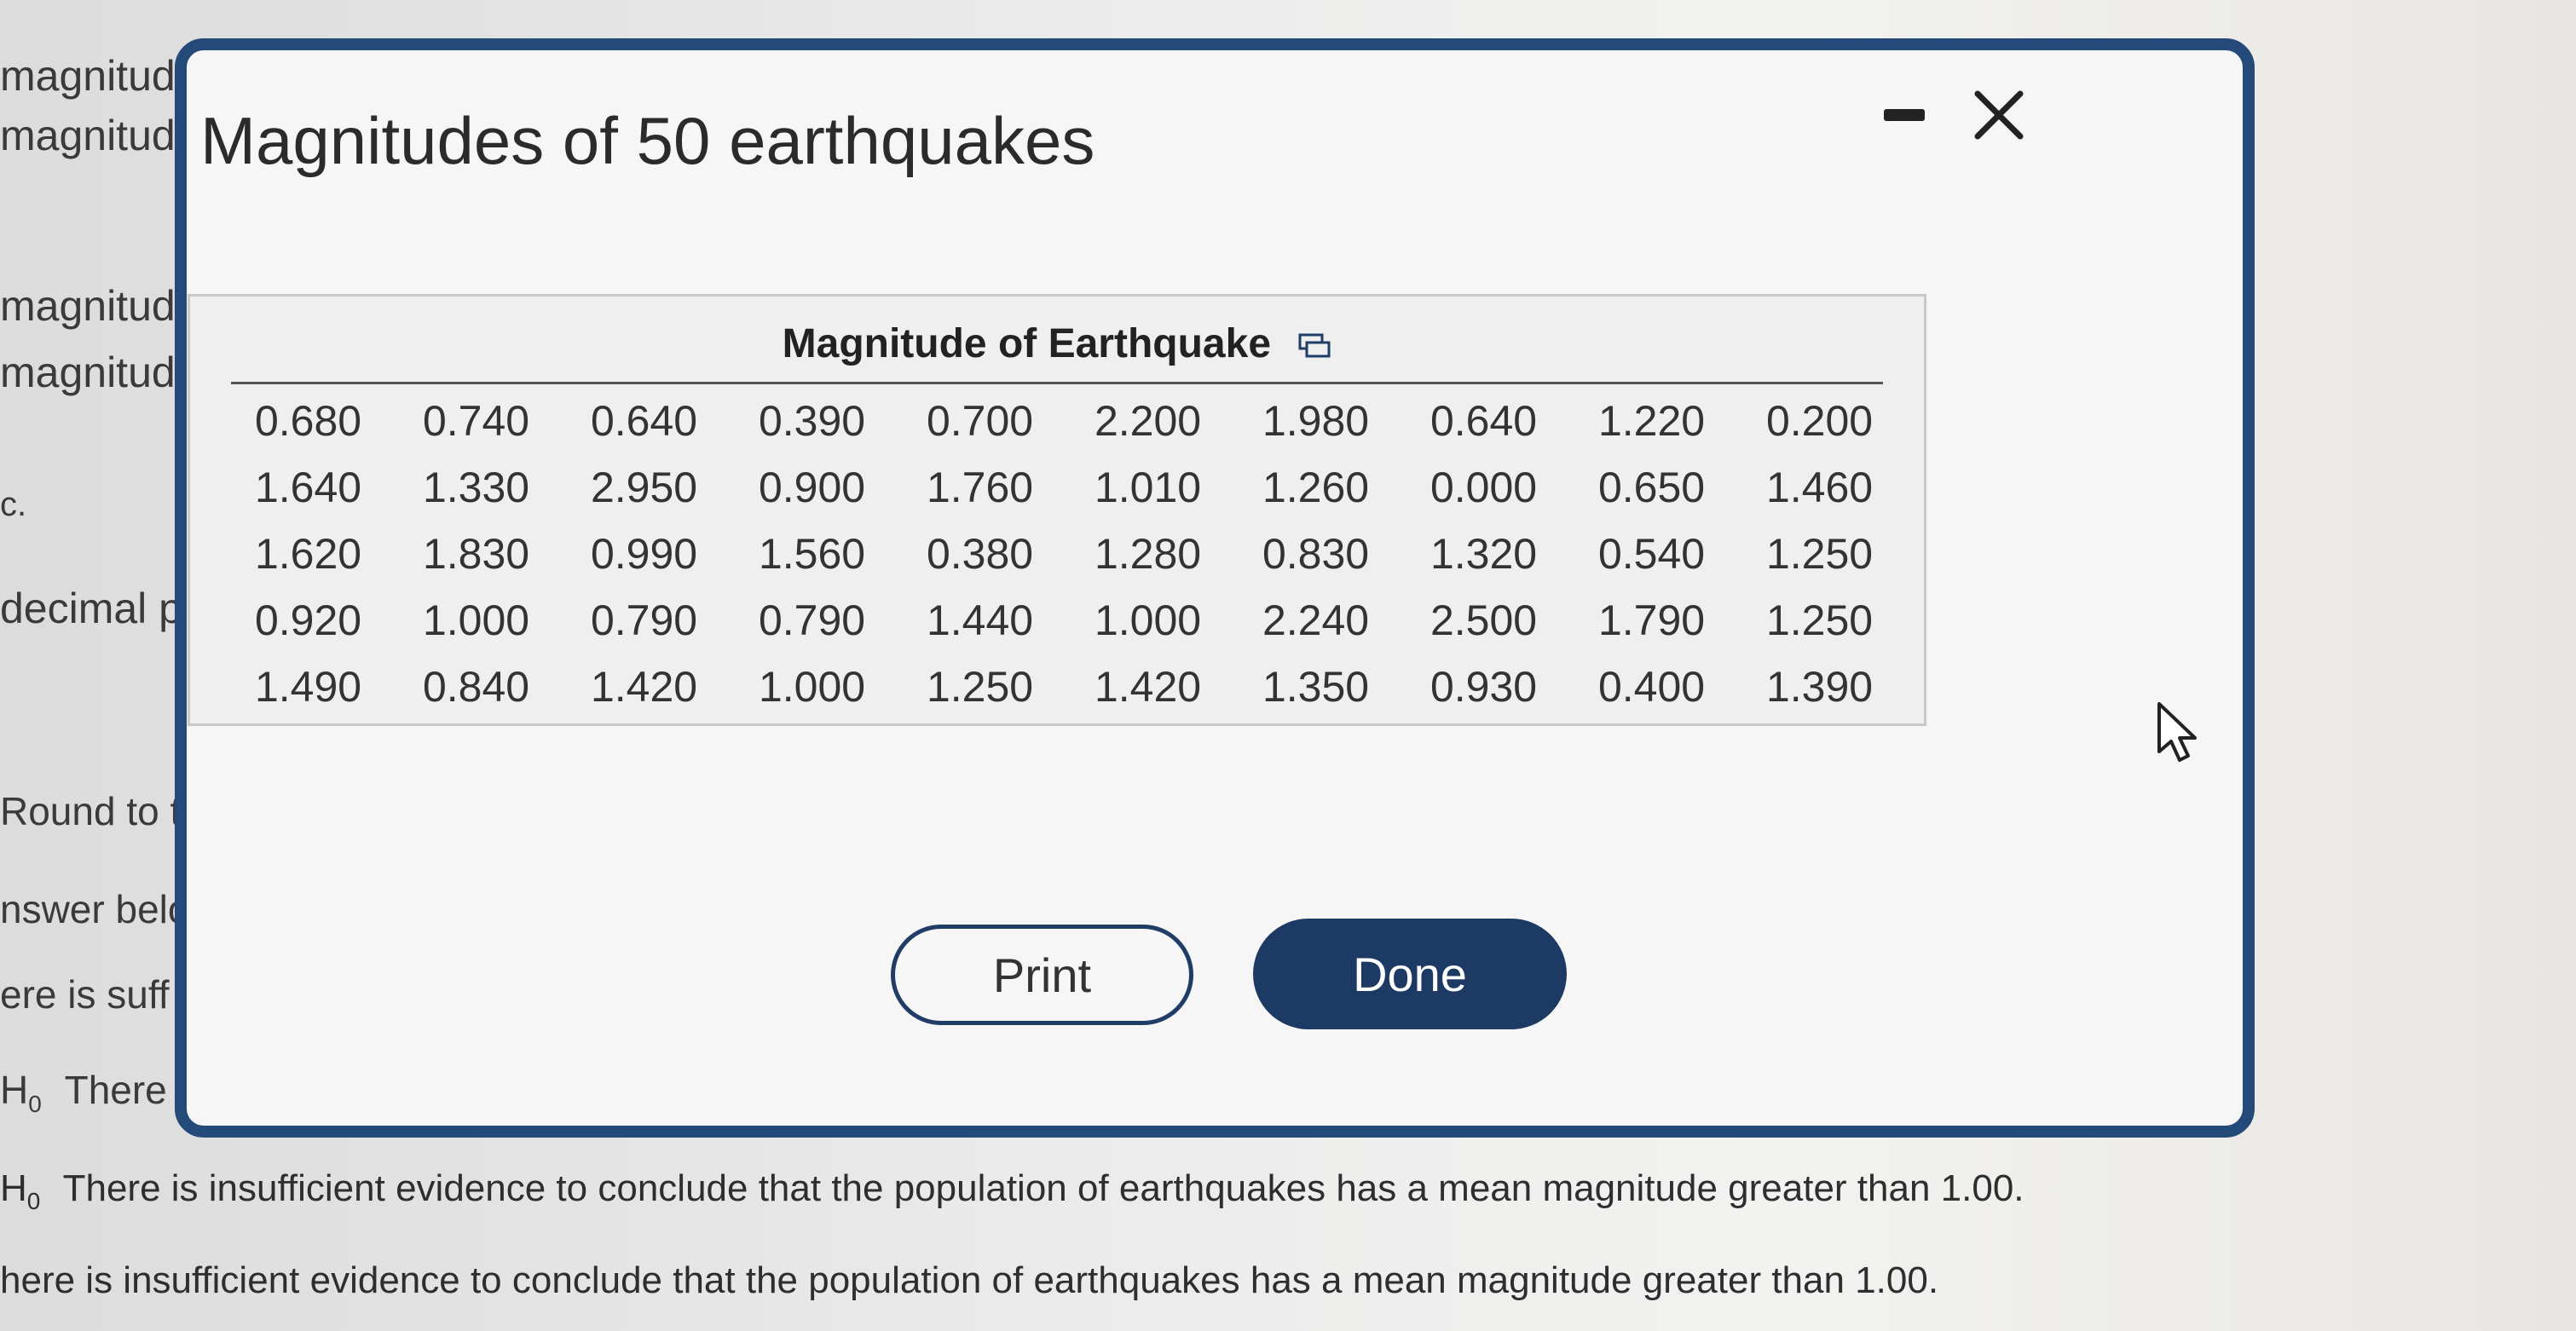  I want to click on h0-symbol: H, so click(14, 1090).